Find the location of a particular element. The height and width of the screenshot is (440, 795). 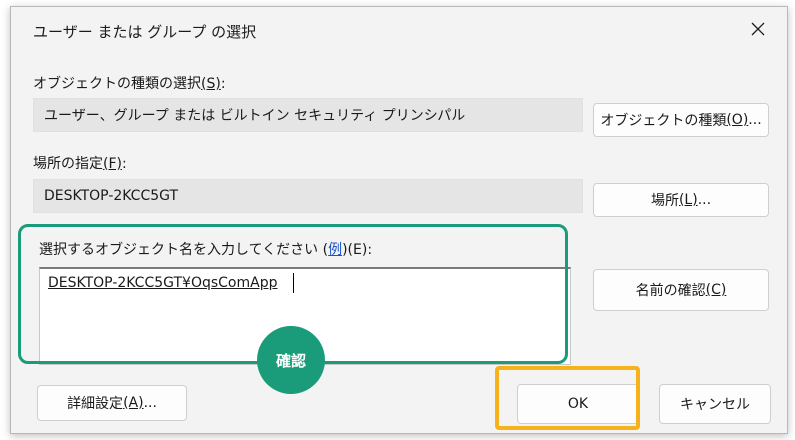

close-icon is located at coordinates (758, 29).